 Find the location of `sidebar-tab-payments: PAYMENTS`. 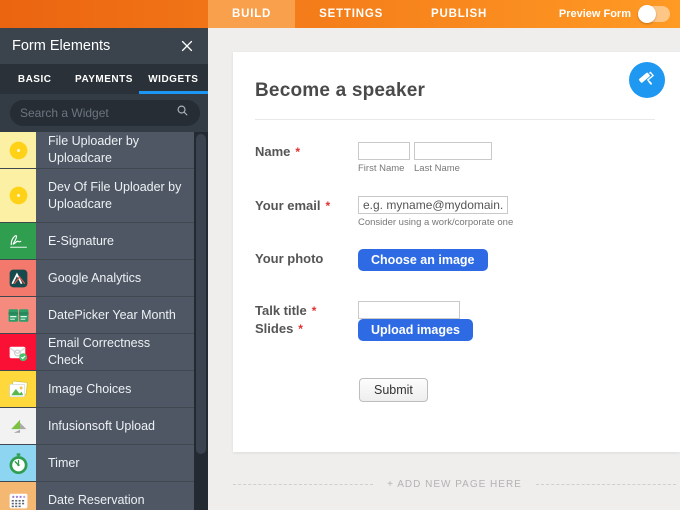

sidebar-tab-payments: PAYMENTS is located at coordinates (103, 79).